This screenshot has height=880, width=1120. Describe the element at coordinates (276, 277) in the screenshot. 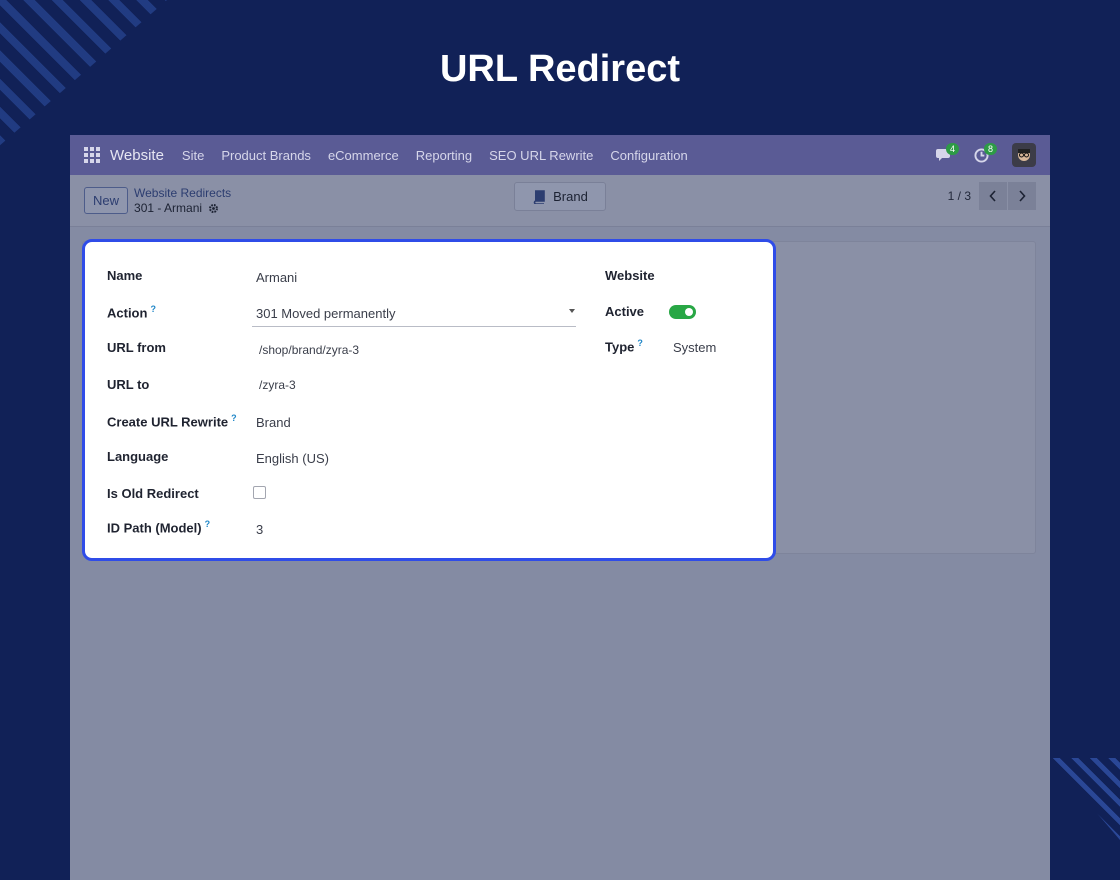

I see `name-field: Armani` at that location.